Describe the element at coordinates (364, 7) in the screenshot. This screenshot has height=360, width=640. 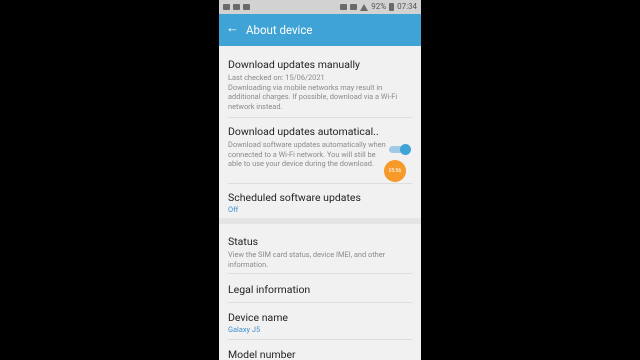
I see `signal-icon` at that location.